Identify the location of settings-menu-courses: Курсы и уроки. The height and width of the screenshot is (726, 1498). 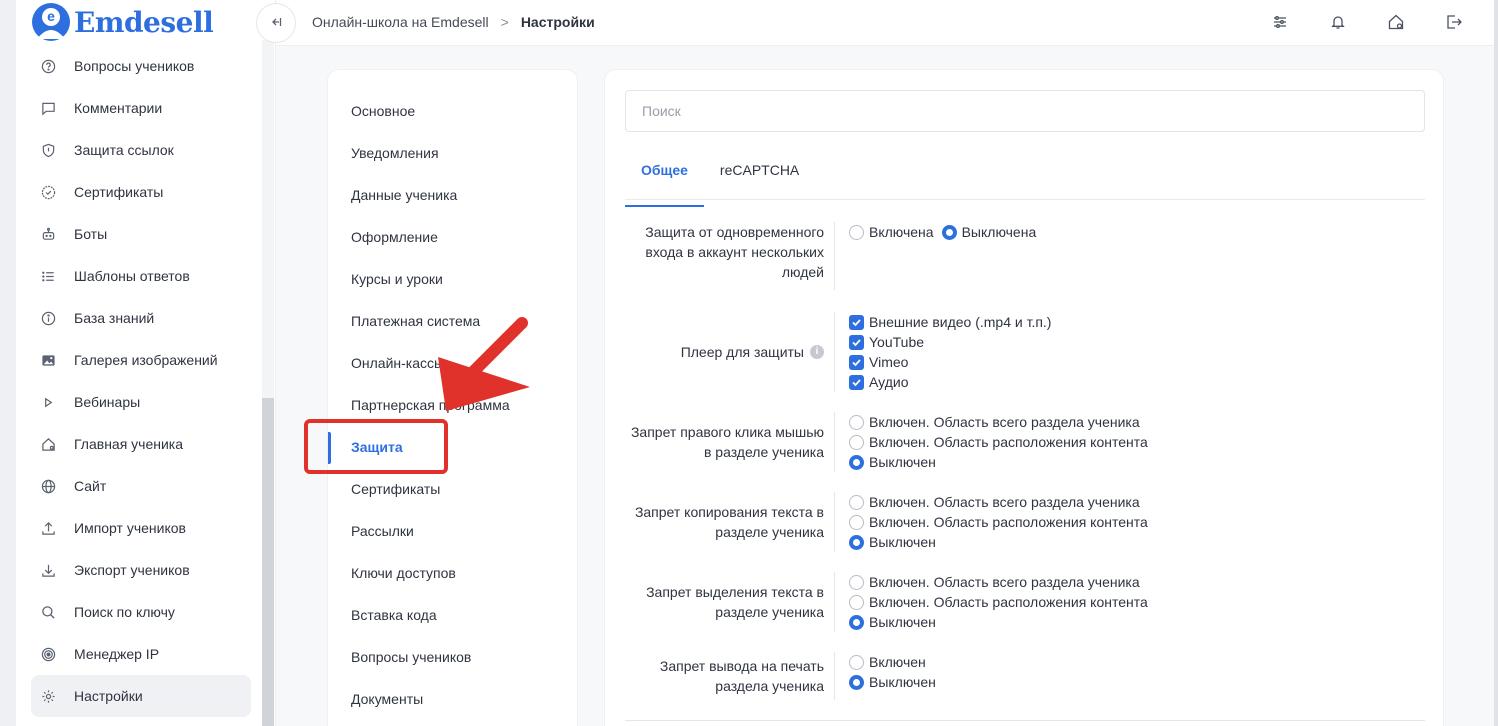
(452, 279).